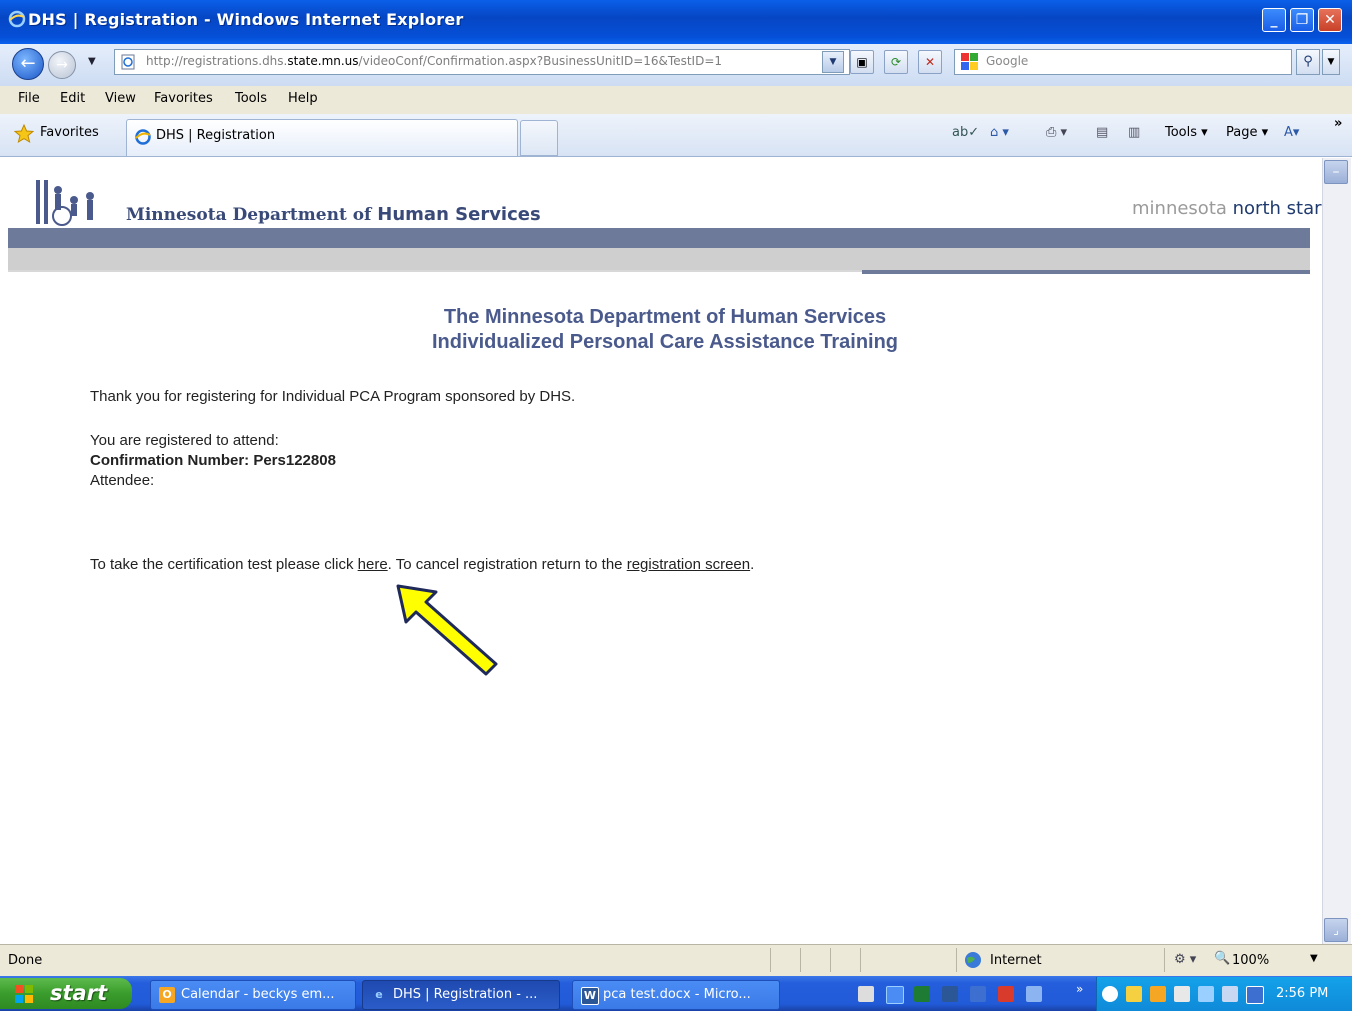 The width and height of the screenshot is (1352, 1011). I want to click on start-label: start, so click(78, 993).